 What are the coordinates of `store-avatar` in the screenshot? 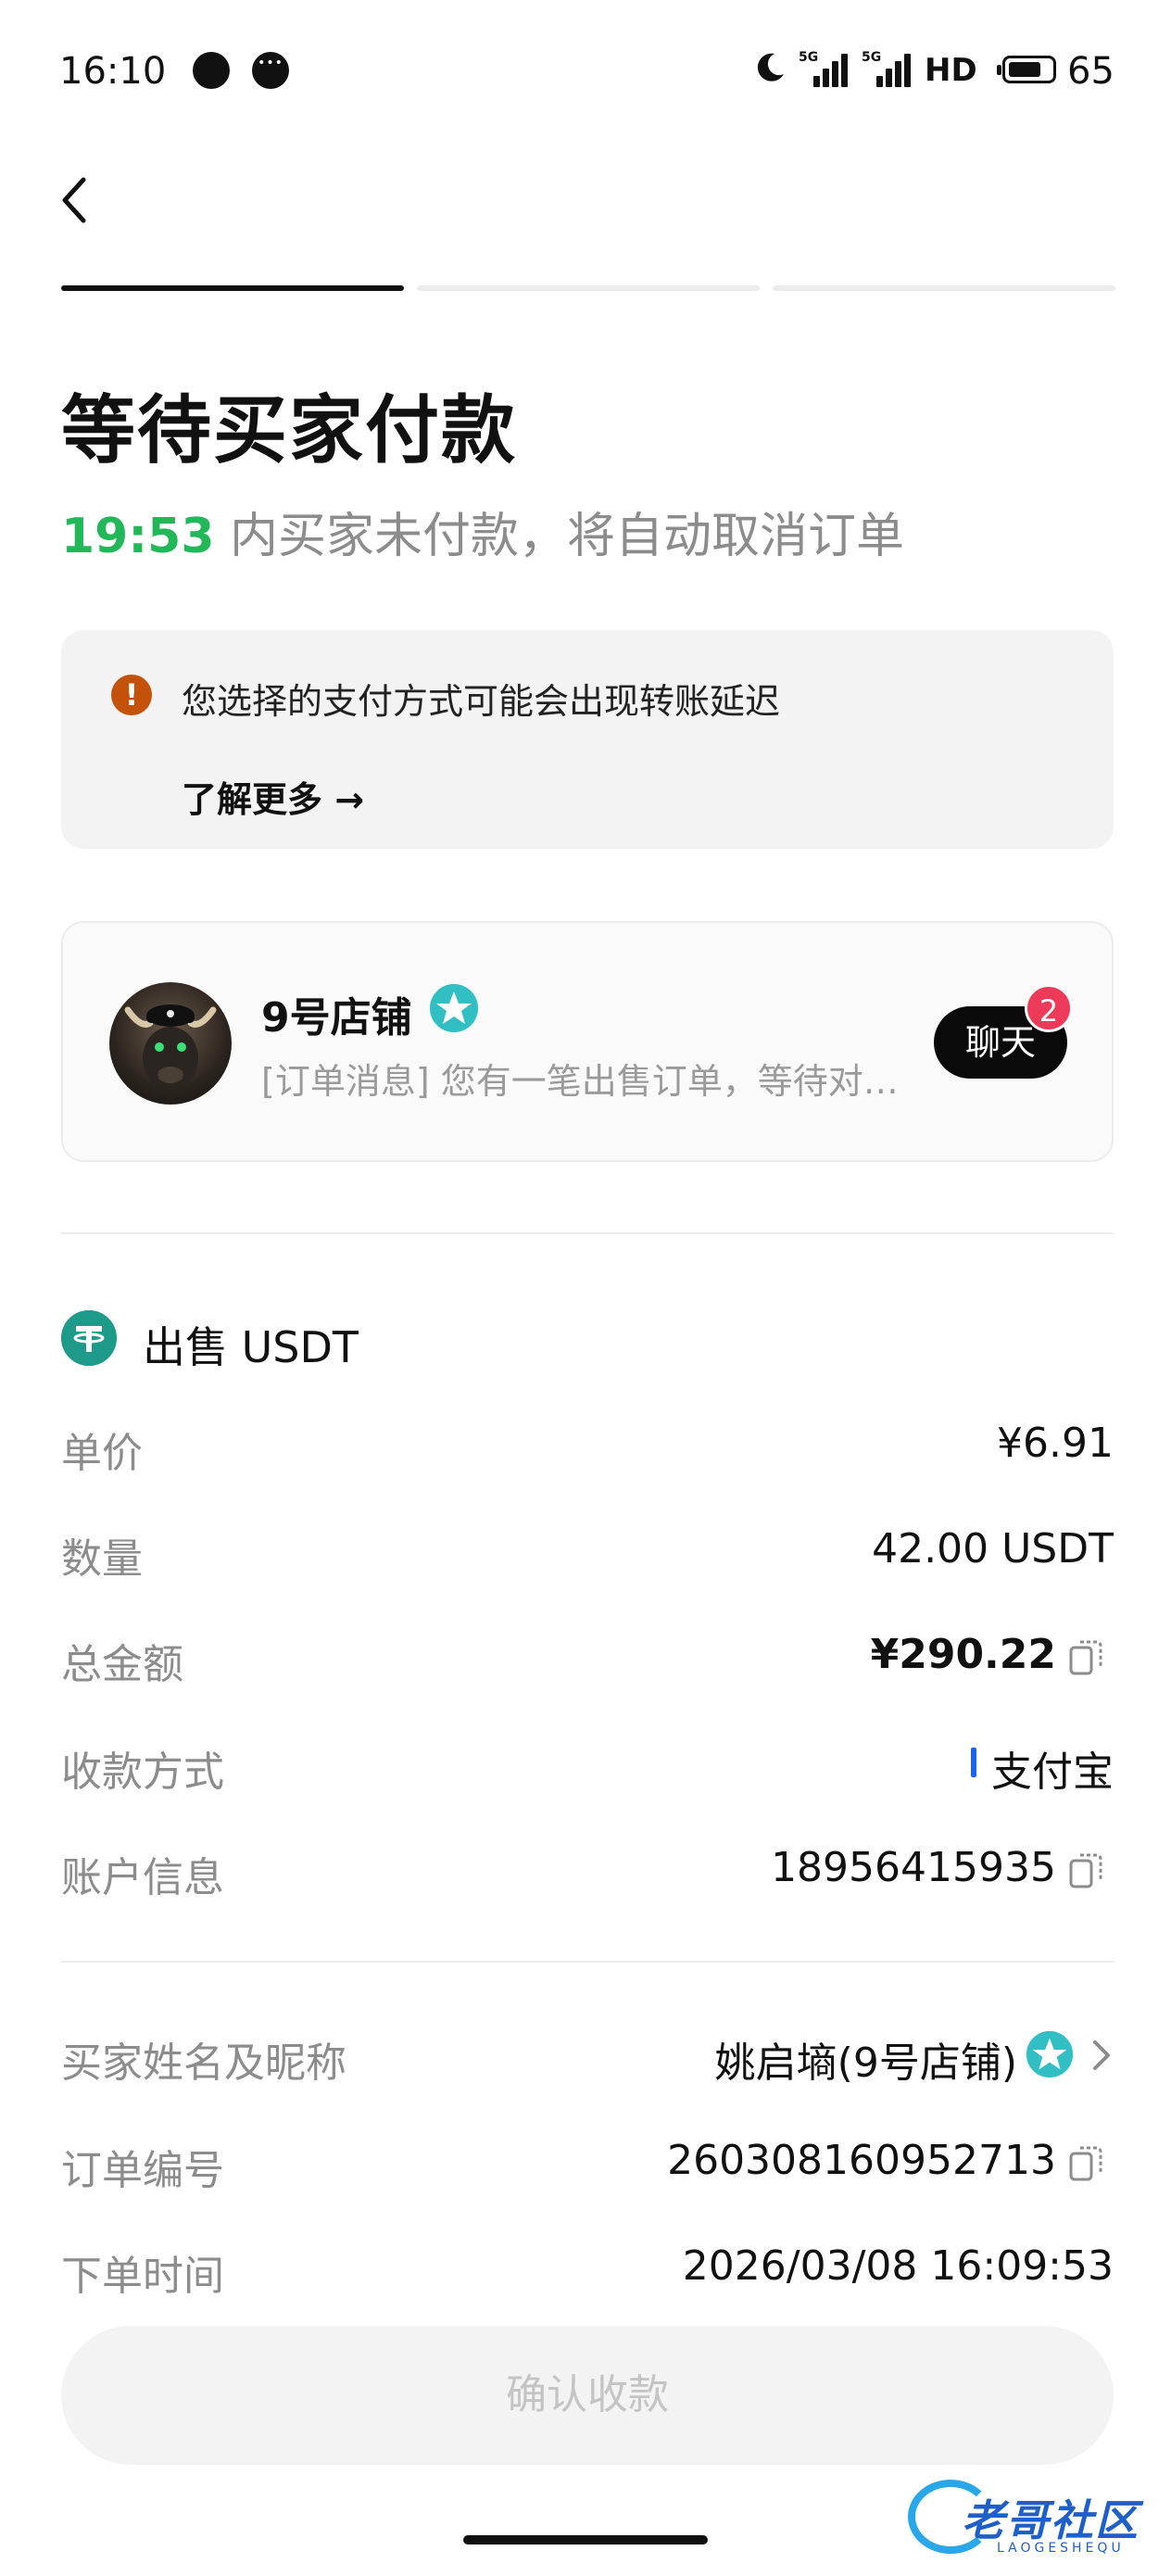 It's located at (171, 1044).